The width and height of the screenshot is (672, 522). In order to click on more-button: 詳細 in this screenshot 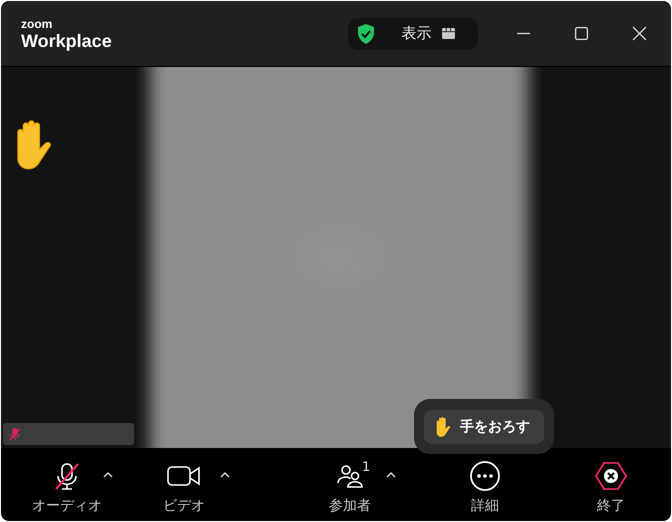, I will do `click(485, 487)`.